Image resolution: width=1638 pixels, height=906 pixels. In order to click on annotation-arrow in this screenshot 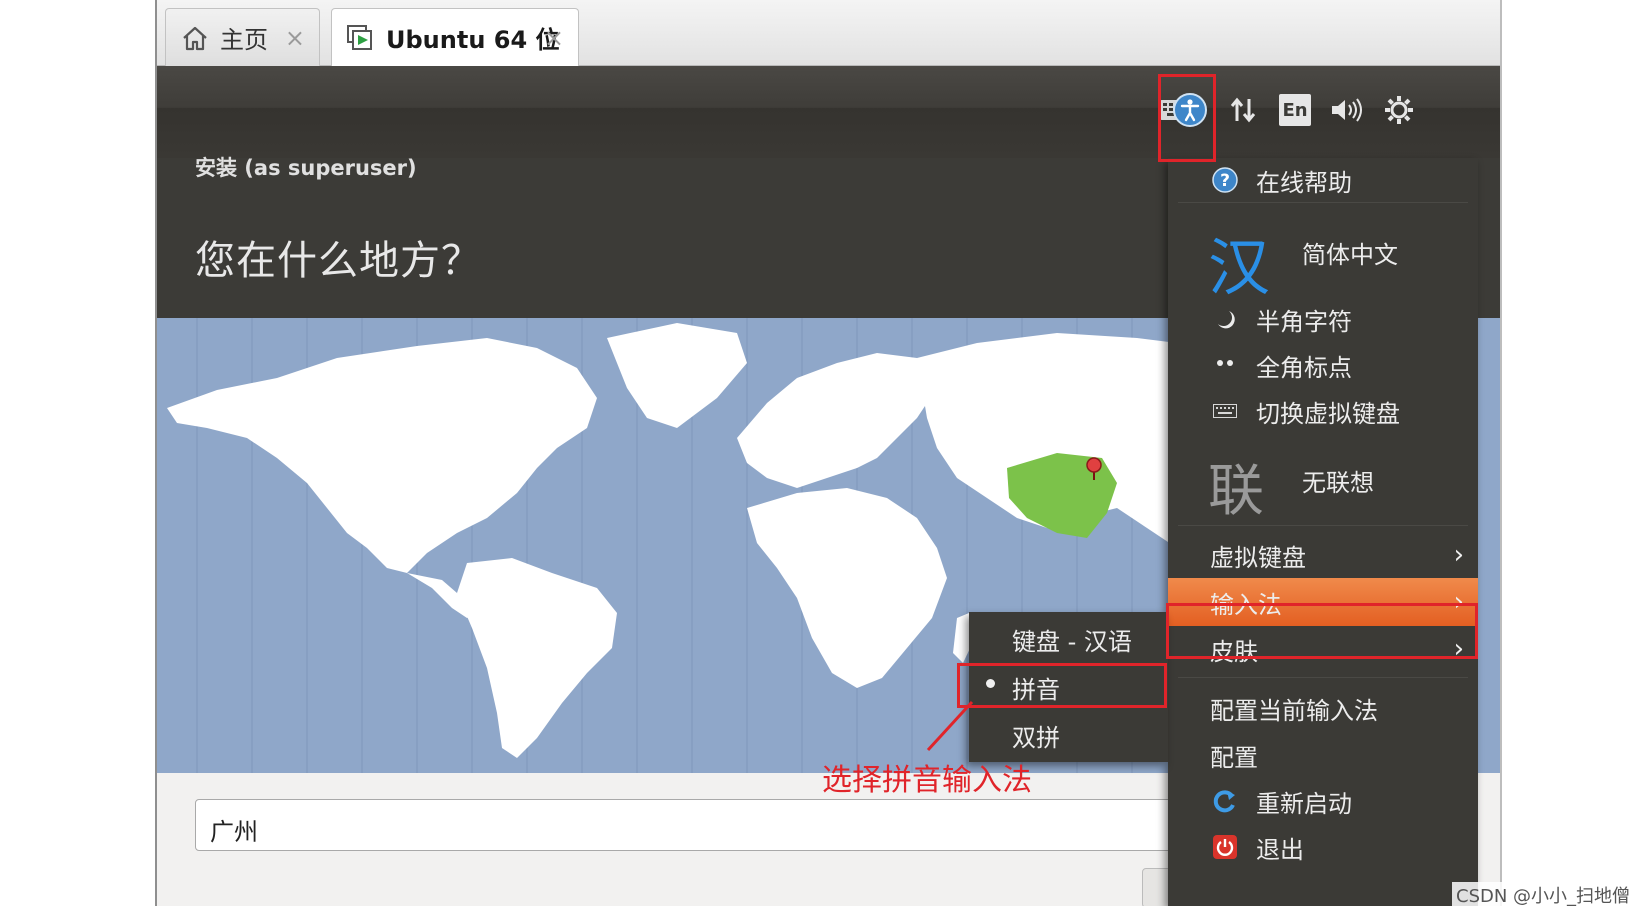, I will do `click(950, 726)`.